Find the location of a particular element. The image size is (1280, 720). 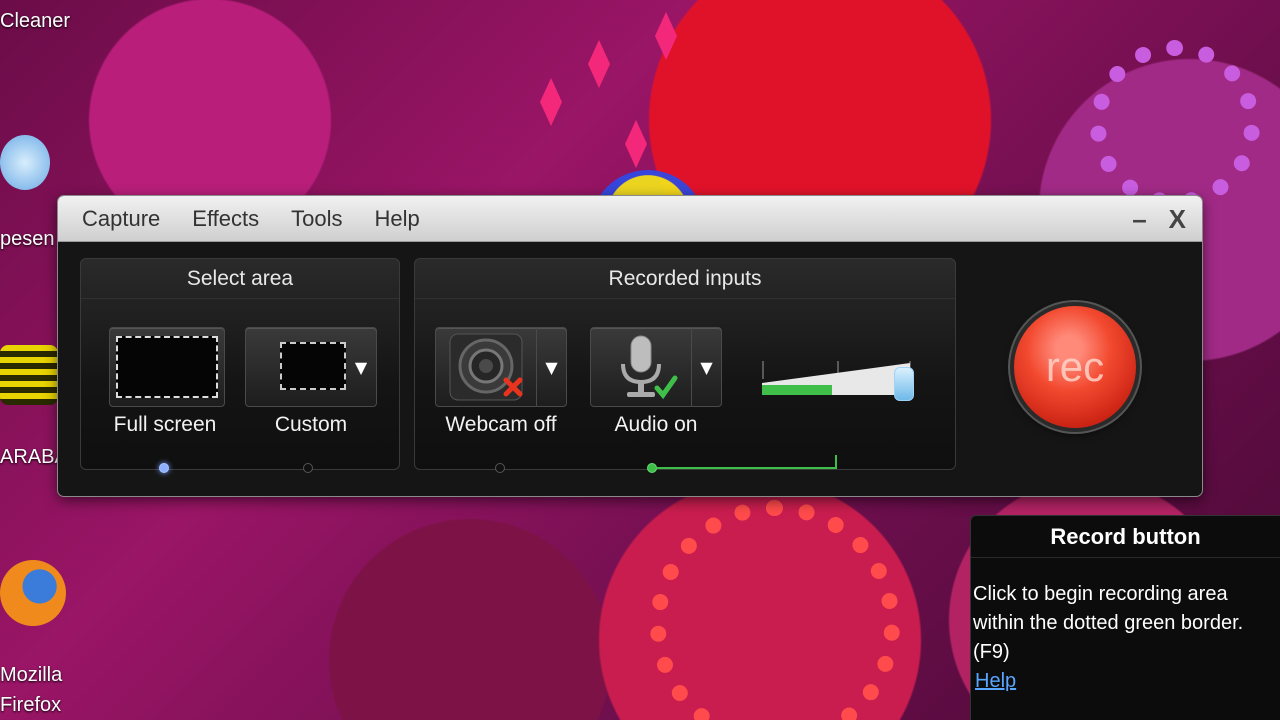

audio-dropdown-arrow: ▼ is located at coordinates (706, 367).